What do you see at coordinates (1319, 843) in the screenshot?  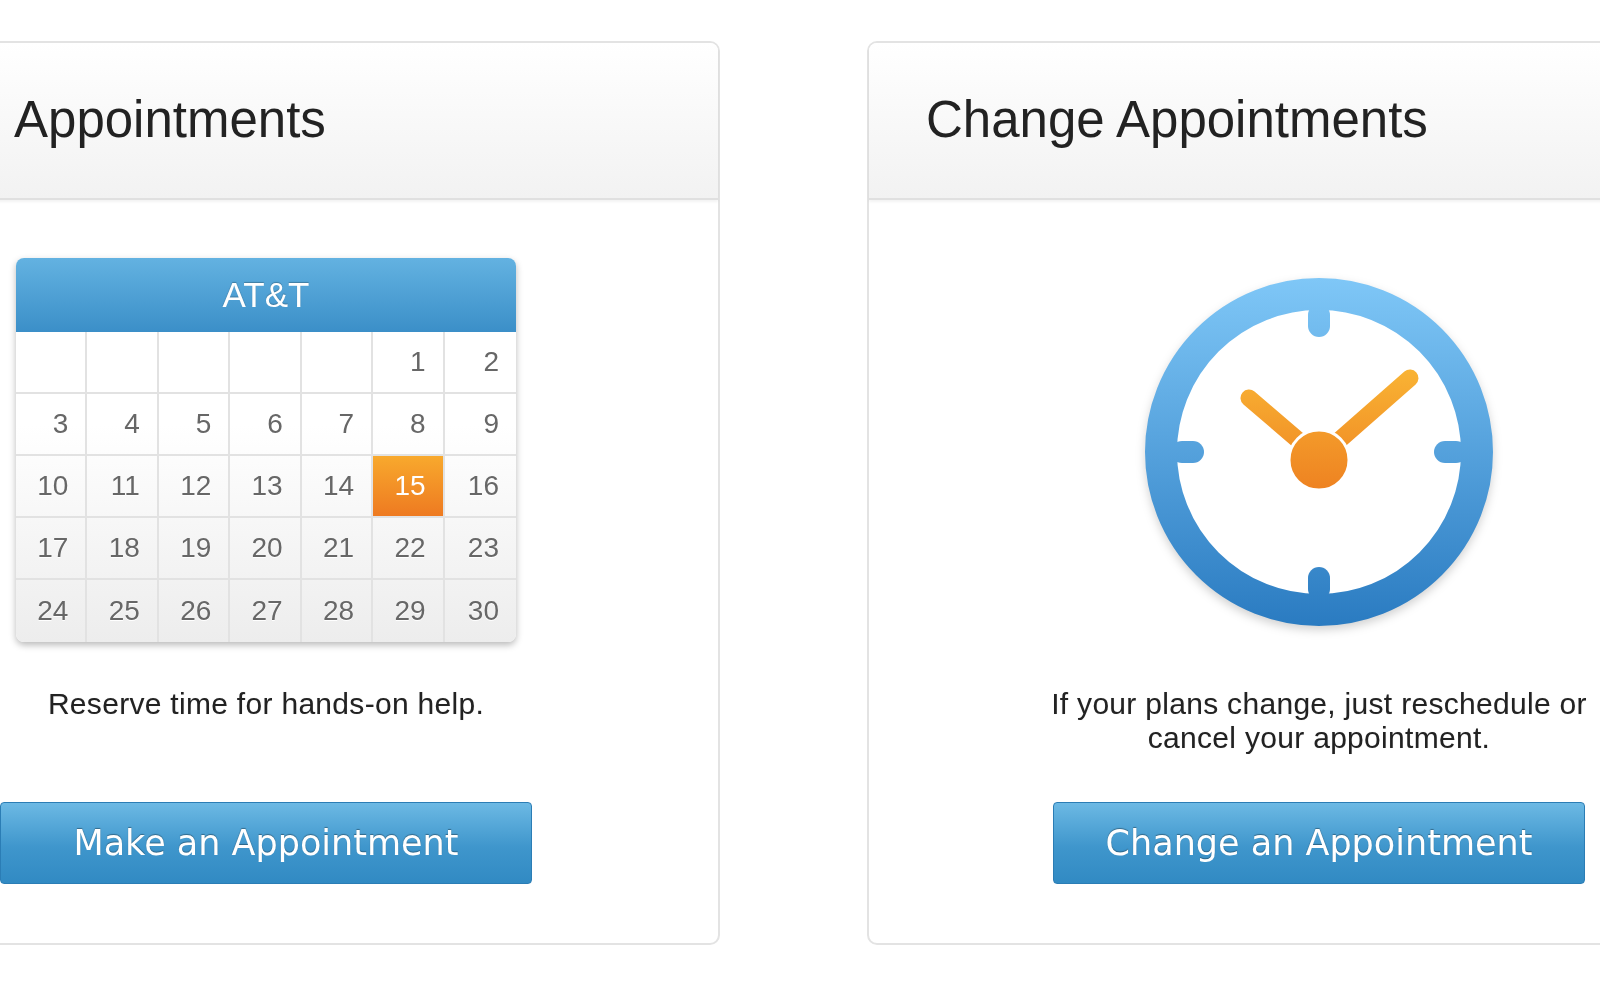 I see `appointment-button: Change an Appointment` at bounding box center [1319, 843].